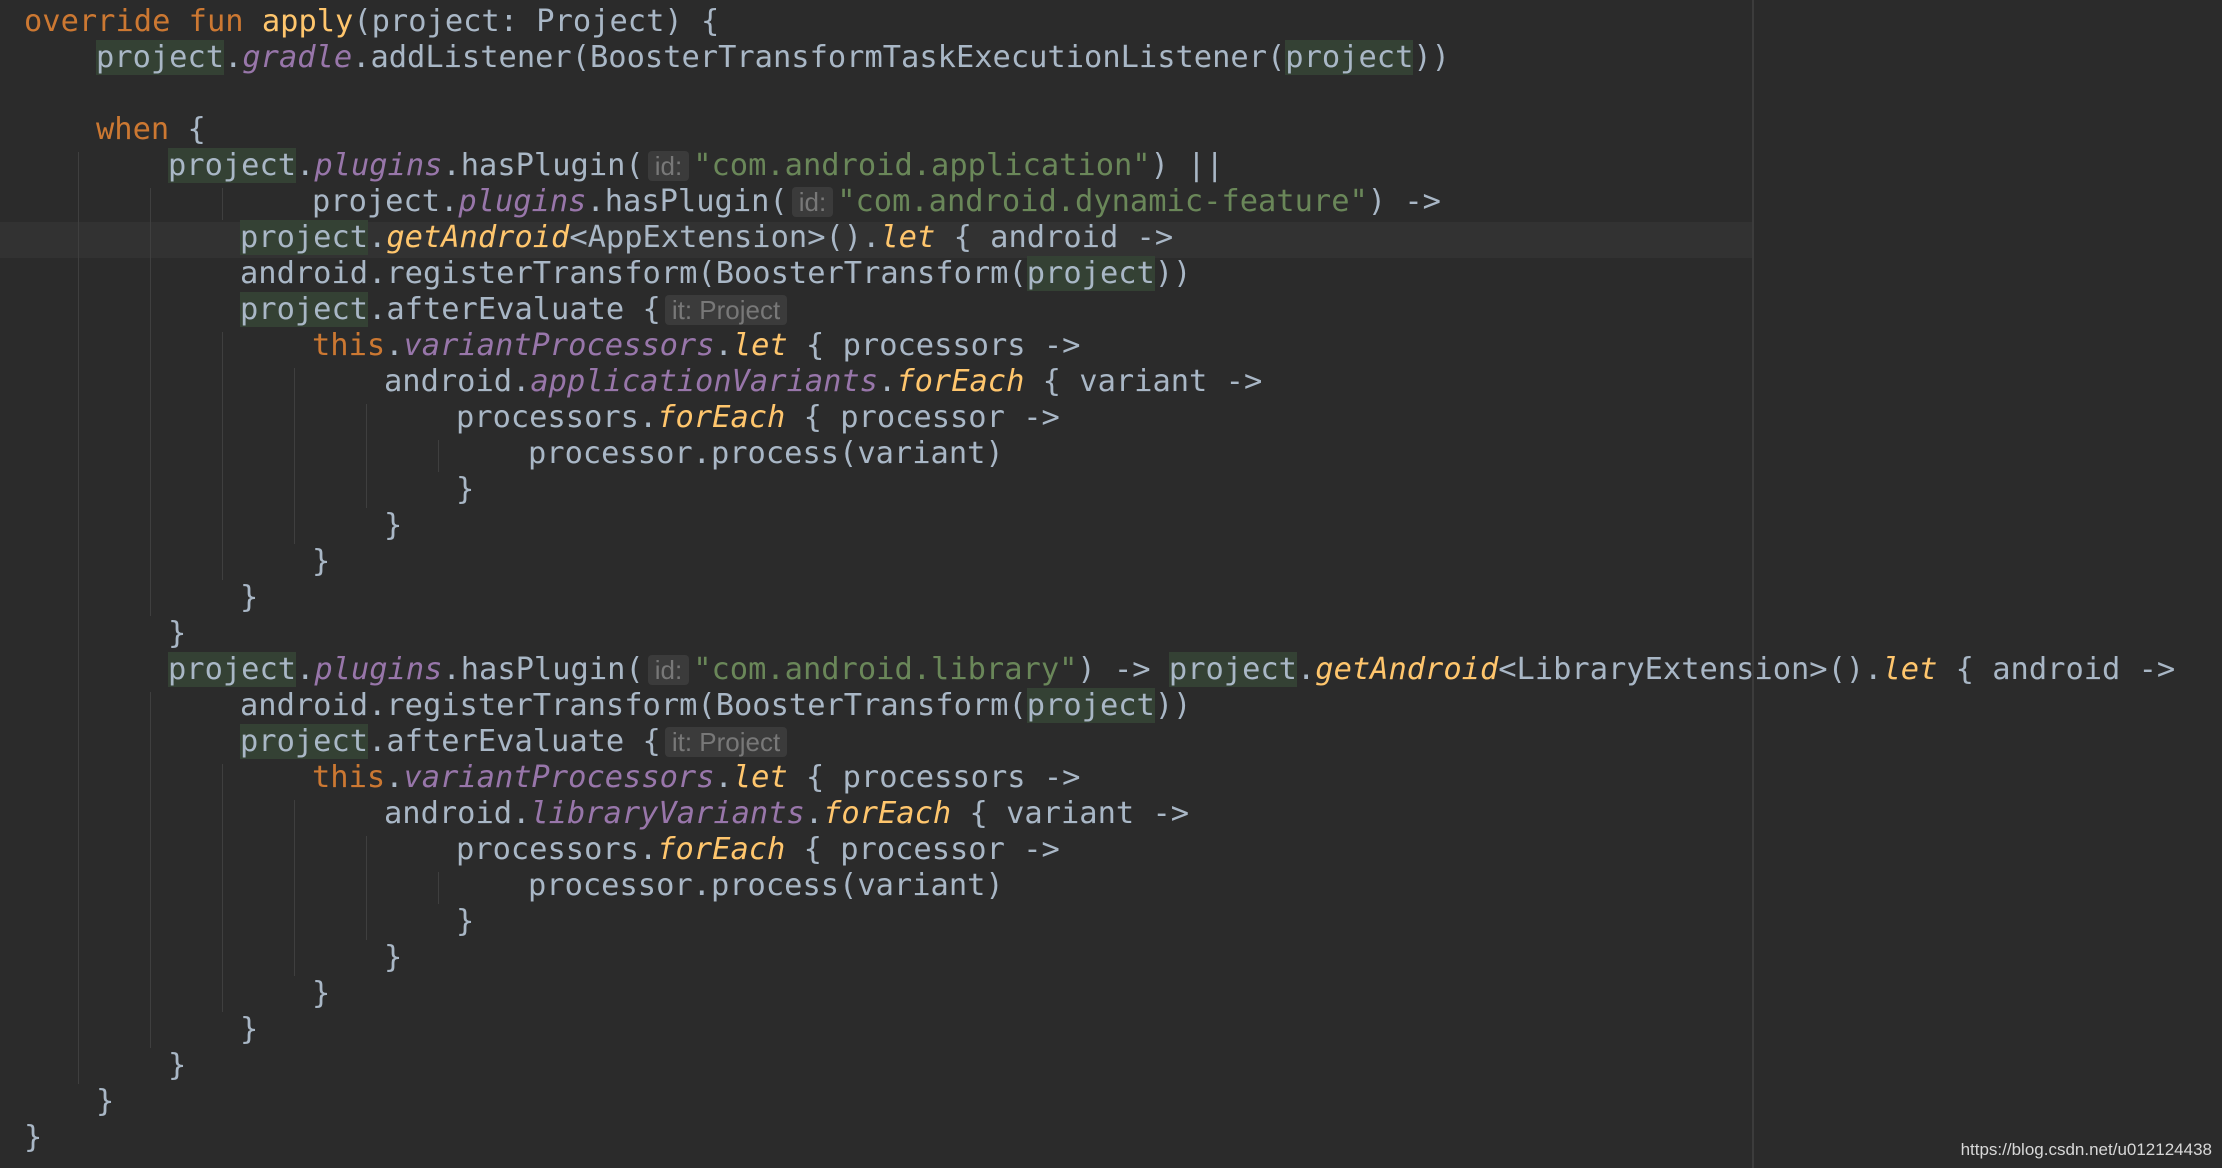  What do you see at coordinates (704, 381) in the screenshot?
I see `code-token: applicationVariants` at bounding box center [704, 381].